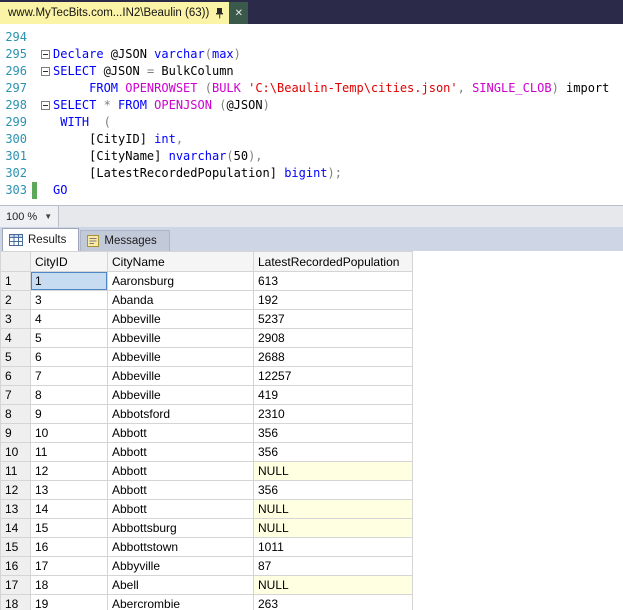 Image resolution: width=623 pixels, height=610 pixels. What do you see at coordinates (69, 490) in the screenshot?
I see `grid-cell: 13` at bounding box center [69, 490].